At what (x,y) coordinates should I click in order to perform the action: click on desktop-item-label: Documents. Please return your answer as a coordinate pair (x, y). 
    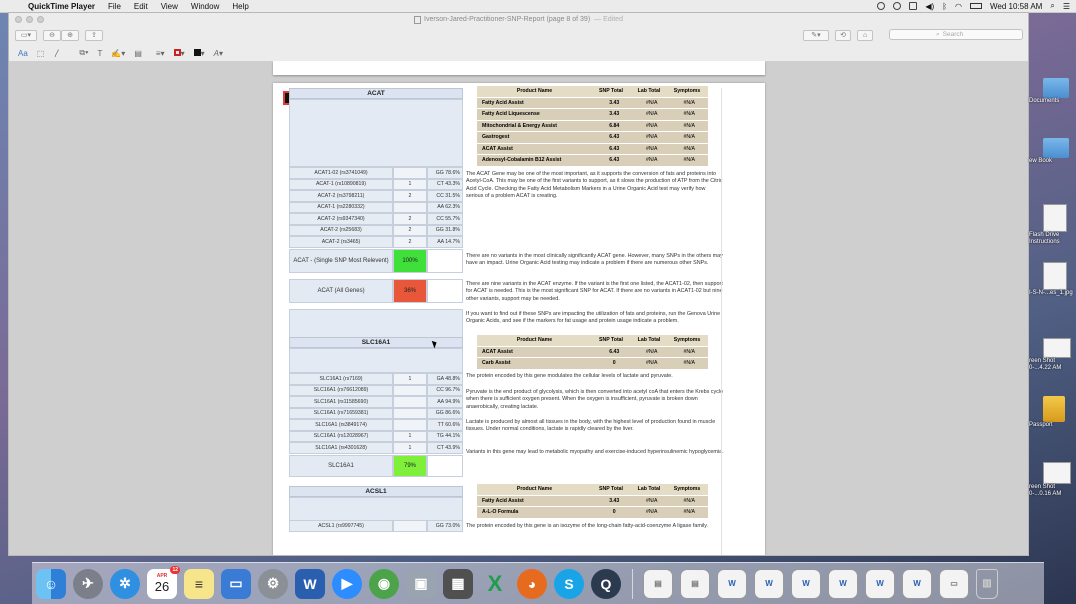
    Looking at the image, I should click on (1044, 101).